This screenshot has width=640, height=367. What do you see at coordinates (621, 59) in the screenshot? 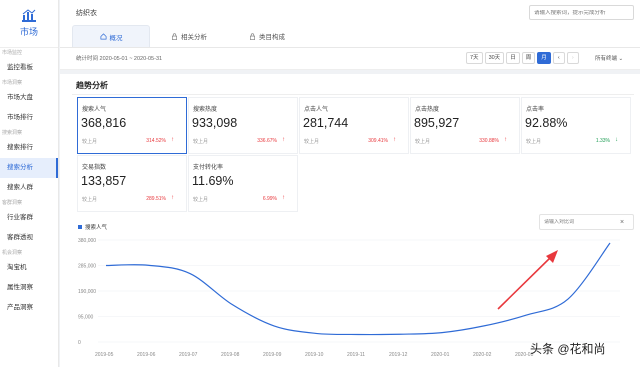
I see `chevron-down-icon: ⌄` at bounding box center [621, 59].